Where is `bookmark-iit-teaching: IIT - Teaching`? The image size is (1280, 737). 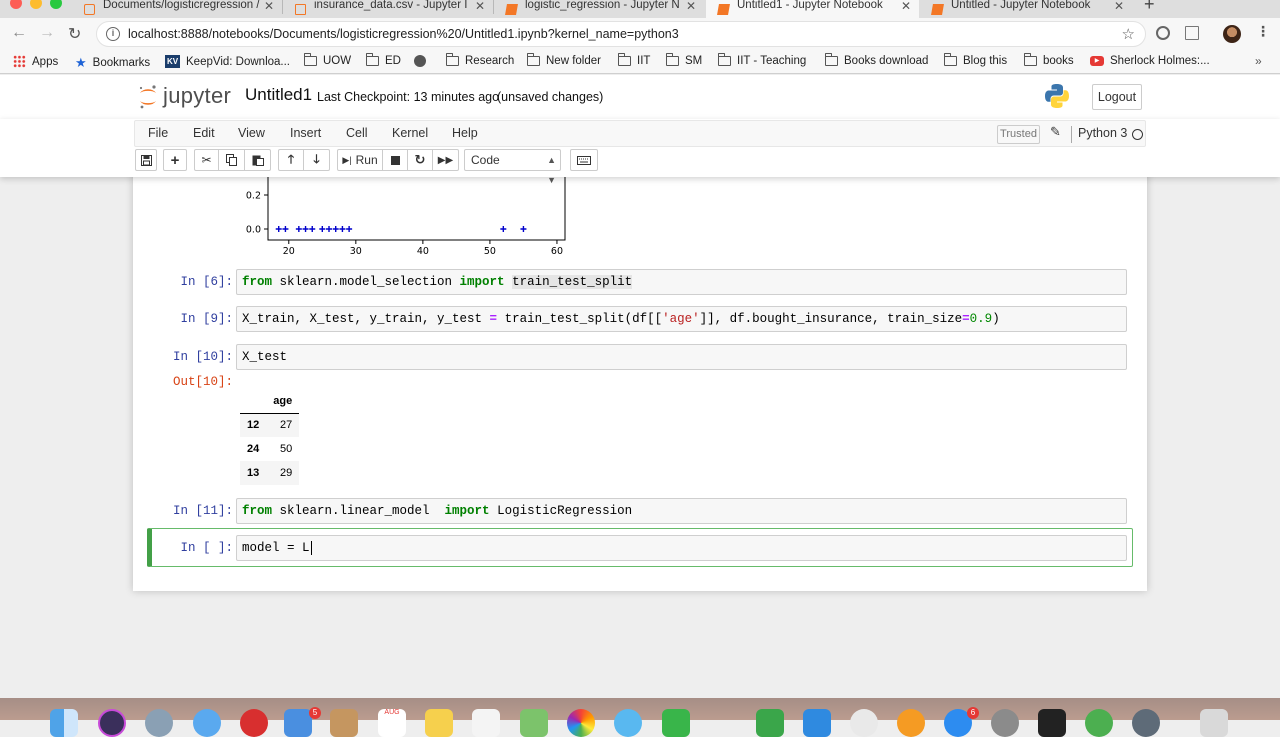
bookmark-iit-teaching: IIT - Teaching is located at coordinates (762, 60).